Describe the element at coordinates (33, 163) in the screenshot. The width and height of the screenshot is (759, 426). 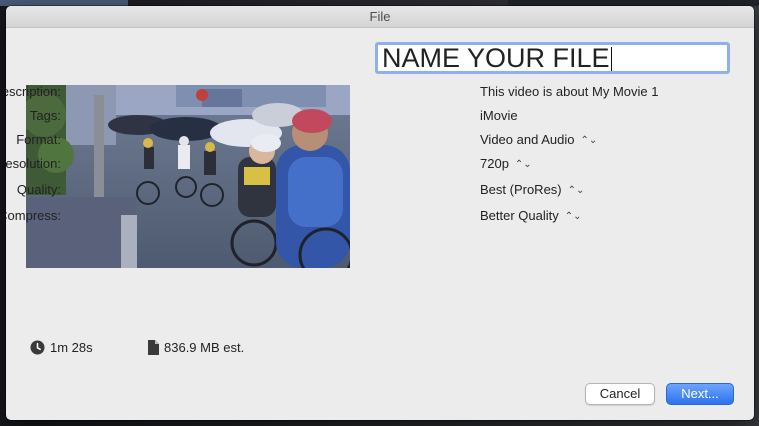
I see `resolution-label: Resolution:` at that location.